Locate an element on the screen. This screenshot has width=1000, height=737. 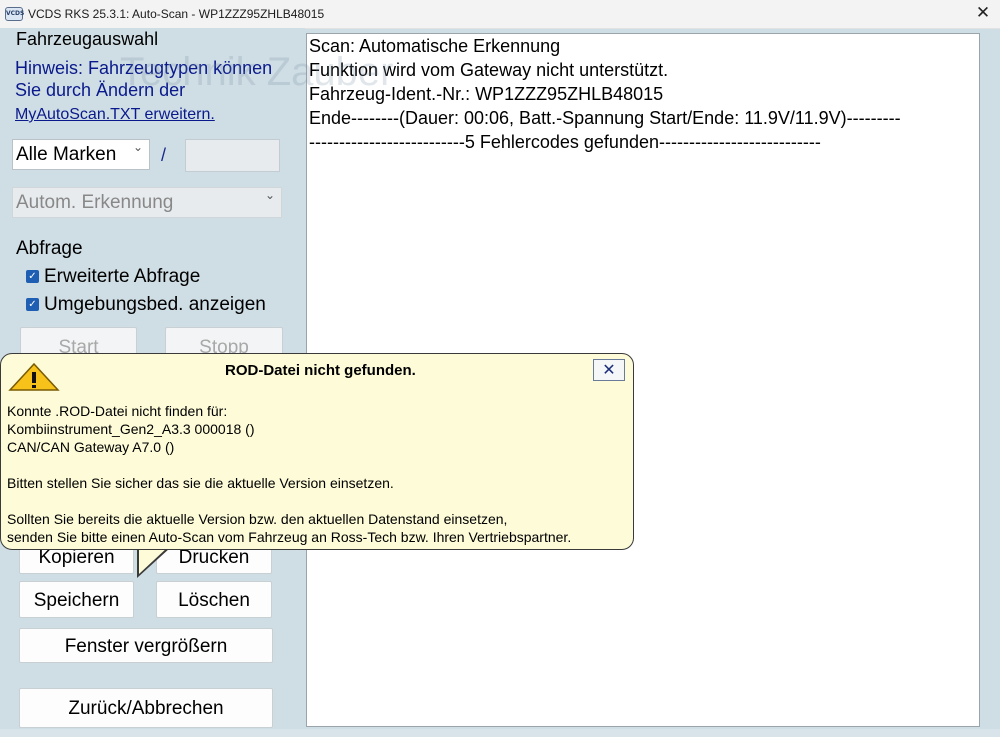
balloon-title: ROD-Datei nicht gefunden. is located at coordinates (320, 370).